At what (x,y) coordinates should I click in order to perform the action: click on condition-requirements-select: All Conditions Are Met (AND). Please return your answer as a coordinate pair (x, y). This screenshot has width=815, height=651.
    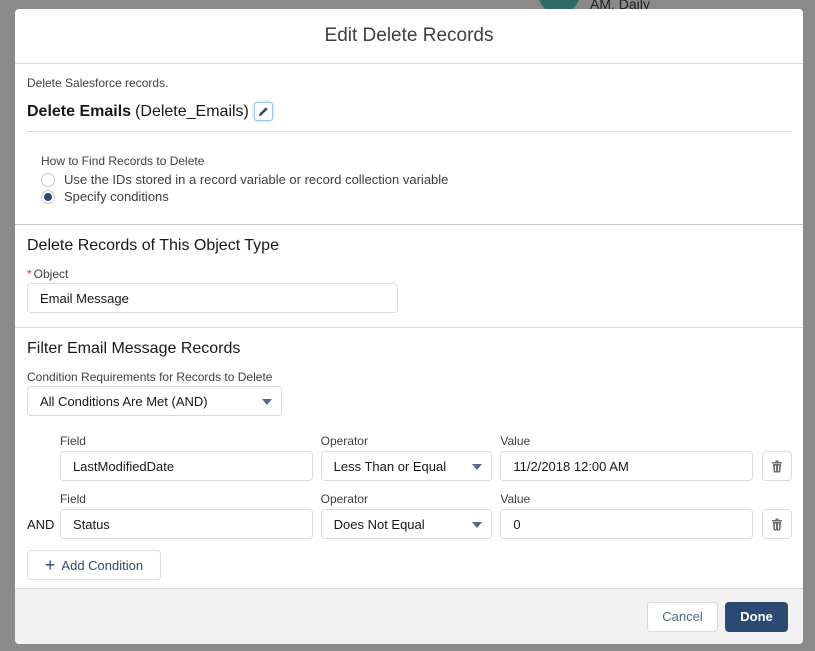
    Looking at the image, I should click on (154, 401).